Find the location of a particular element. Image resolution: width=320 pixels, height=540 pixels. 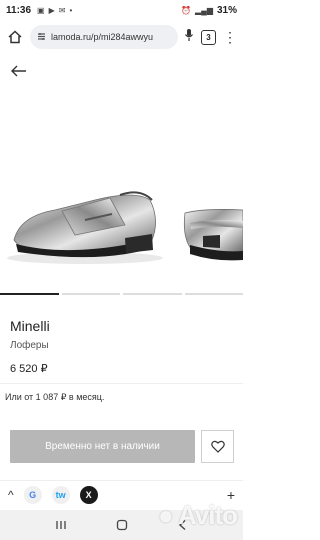

favorite-button is located at coordinates (217, 446).